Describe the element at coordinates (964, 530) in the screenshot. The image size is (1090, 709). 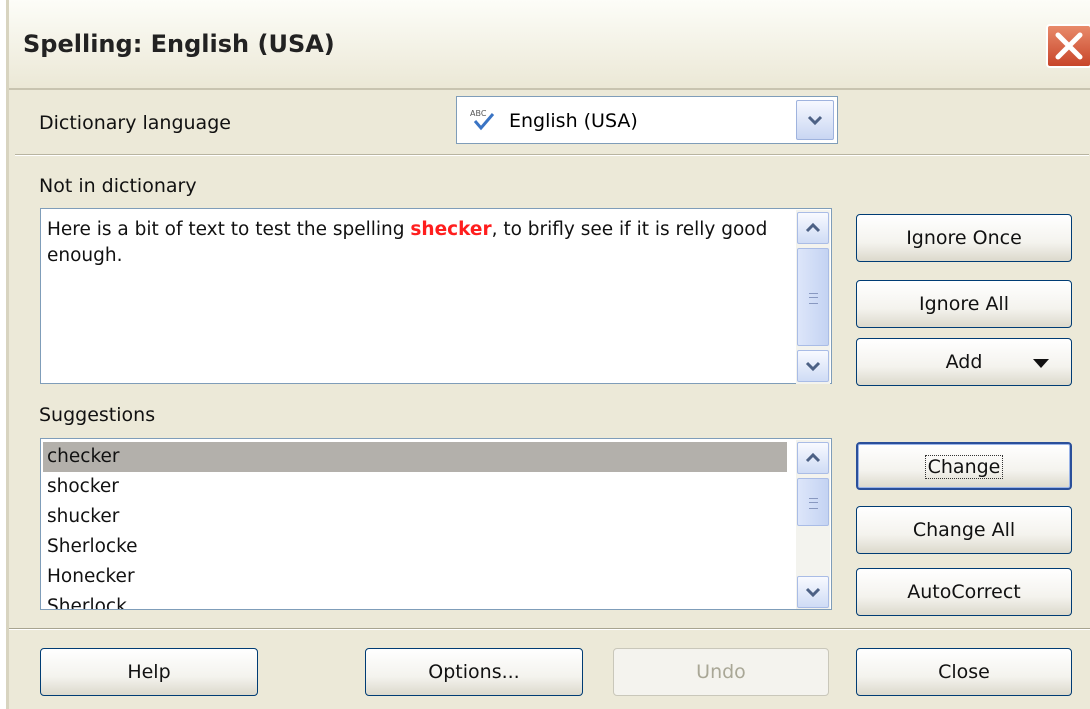
I see `change-all-button: Change All` at that location.